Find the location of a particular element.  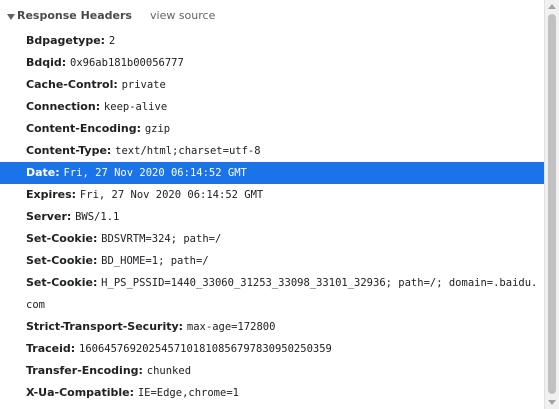

header-row-bdpagetype: Bdpagetype: 2 is located at coordinates (272, 41).